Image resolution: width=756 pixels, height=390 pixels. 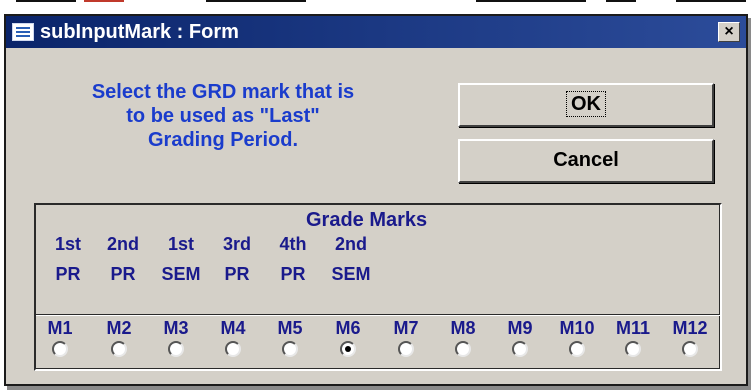 I want to click on ok-button: OK, so click(x=586, y=105).